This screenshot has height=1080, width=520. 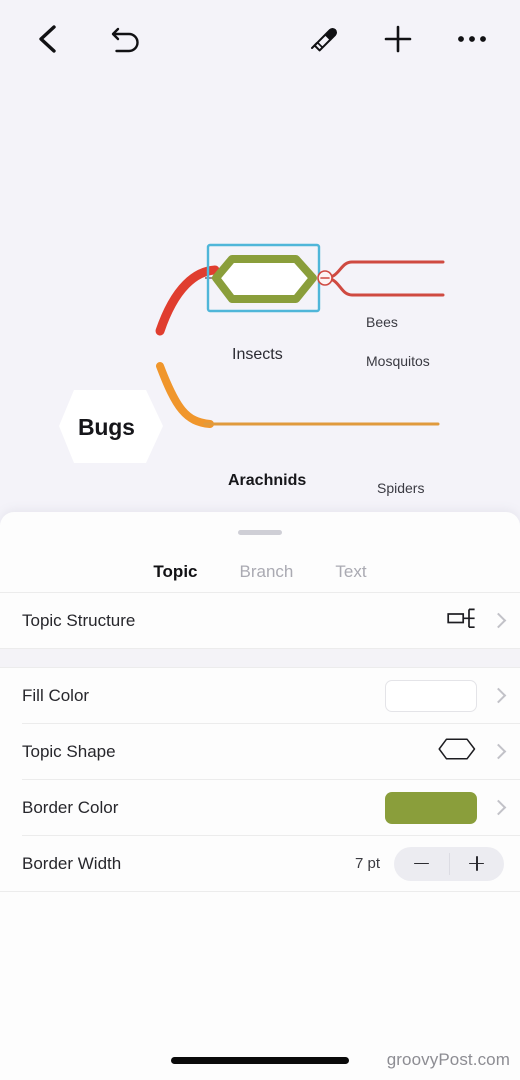 I want to click on tab-branch: Branch, so click(x=267, y=572).